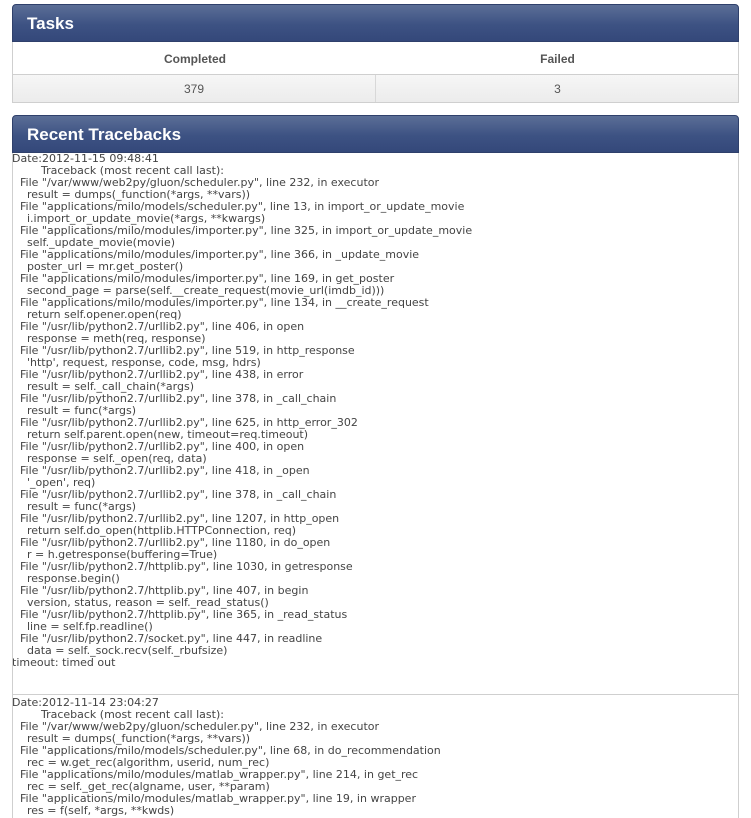  I want to click on tasks-table: Completed Failed 379 3, so click(375, 72).